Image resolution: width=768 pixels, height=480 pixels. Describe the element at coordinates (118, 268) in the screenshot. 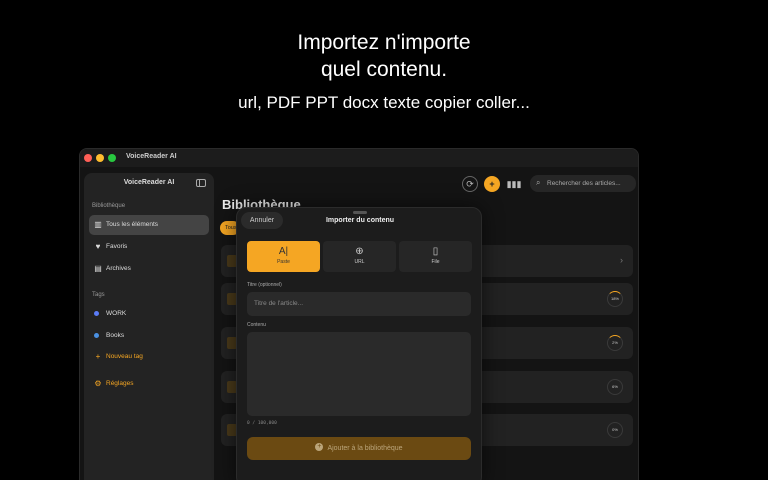

I see `sidebar-item-label: Archives` at that location.